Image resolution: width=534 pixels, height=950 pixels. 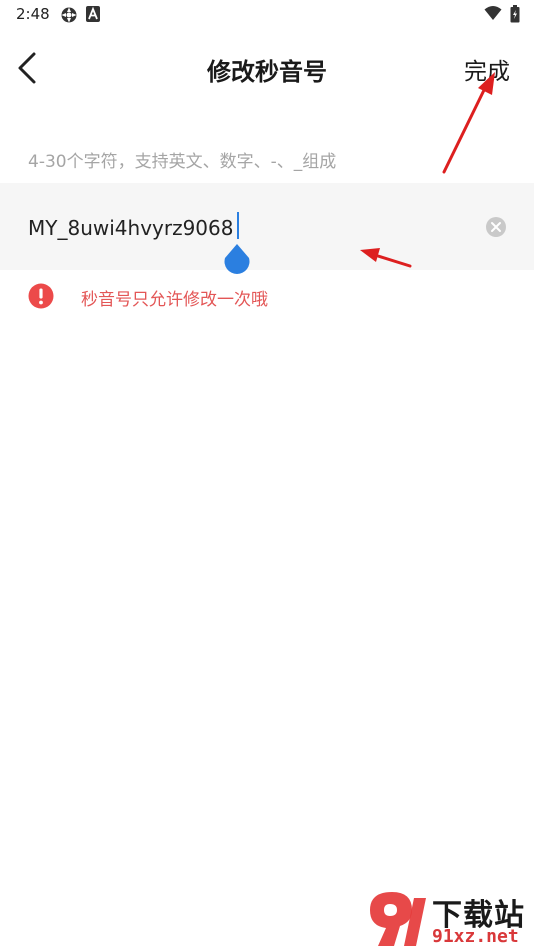 I want to click on watermark-url: 91xz.net, so click(x=475, y=936).